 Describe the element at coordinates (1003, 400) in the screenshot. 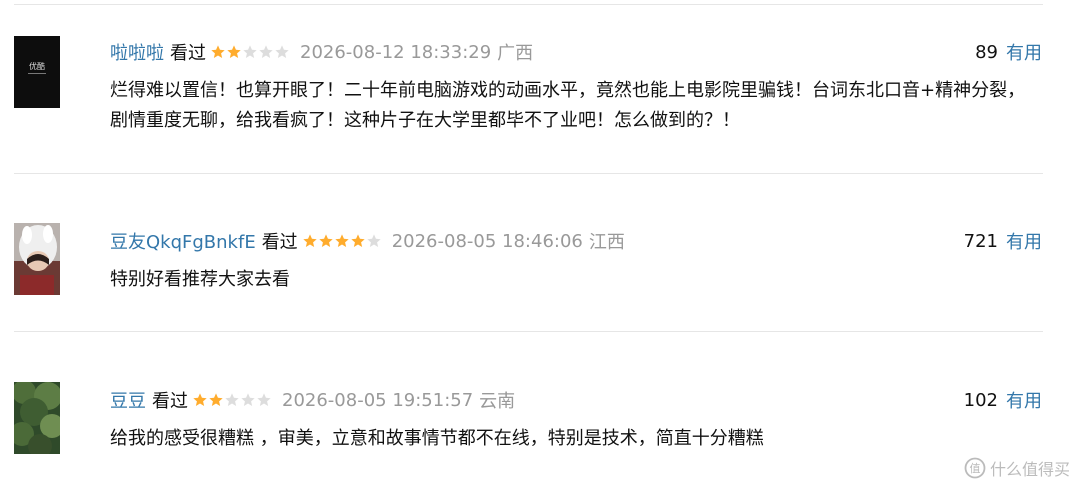

I see `vote-area: 102 有用` at that location.